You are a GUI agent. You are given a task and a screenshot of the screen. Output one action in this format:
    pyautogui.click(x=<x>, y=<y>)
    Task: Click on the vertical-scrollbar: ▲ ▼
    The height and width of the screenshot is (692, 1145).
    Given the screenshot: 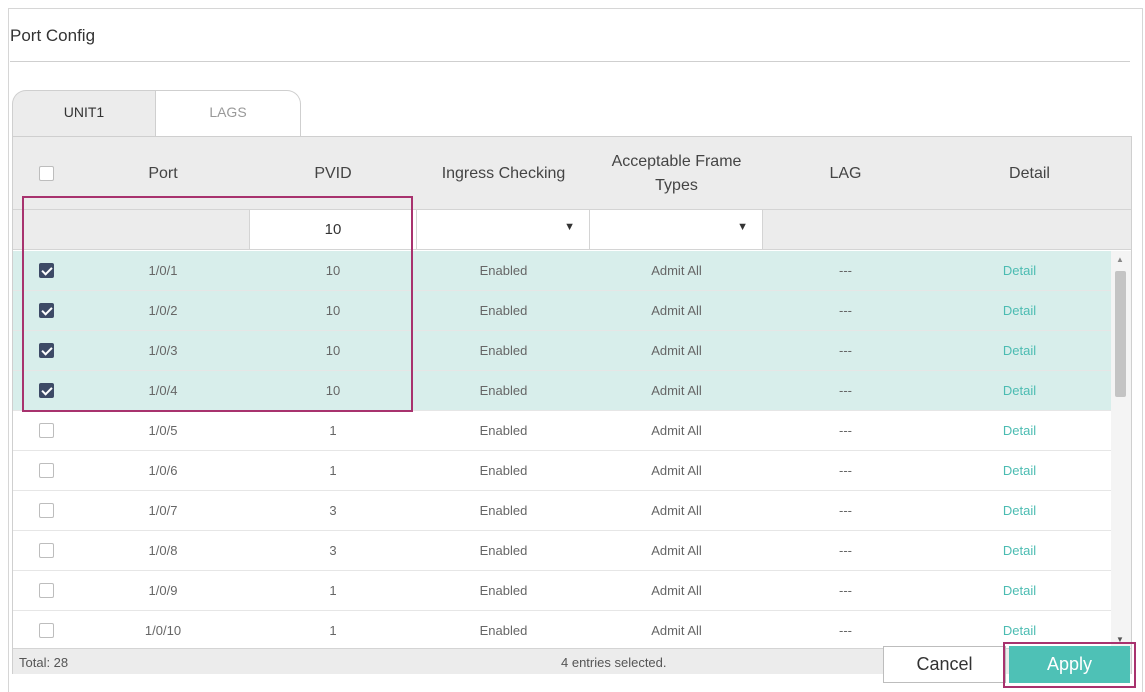 What is the action you would take?
    pyautogui.click(x=1121, y=449)
    